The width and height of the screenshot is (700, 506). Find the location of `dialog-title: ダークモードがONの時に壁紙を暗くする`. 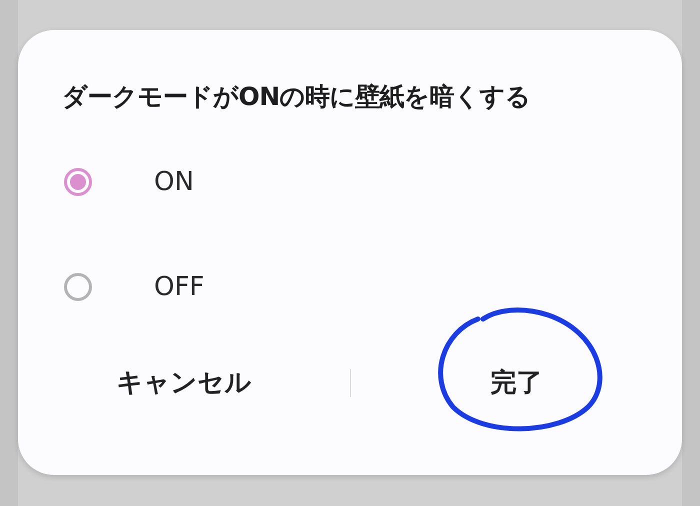

dialog-title: ダークモードがONの時に壁紙を暗くする is located at coordinates (297, 97).